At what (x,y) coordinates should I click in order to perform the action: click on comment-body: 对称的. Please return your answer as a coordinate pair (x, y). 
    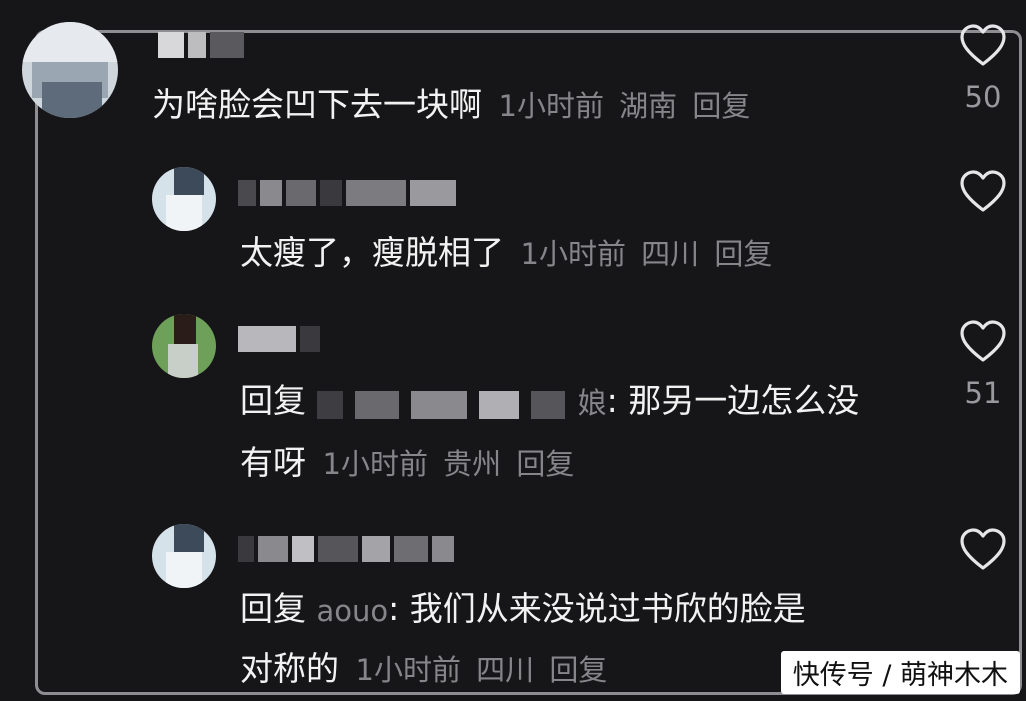
    Looking at the image, I should click on (289, 668).